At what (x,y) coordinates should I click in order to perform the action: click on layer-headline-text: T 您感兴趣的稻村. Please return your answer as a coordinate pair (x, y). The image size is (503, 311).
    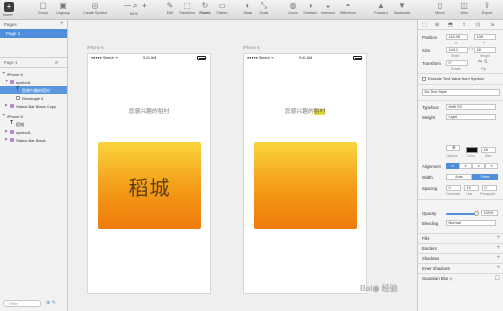
    Looking at the image, I should click on (33, 90).